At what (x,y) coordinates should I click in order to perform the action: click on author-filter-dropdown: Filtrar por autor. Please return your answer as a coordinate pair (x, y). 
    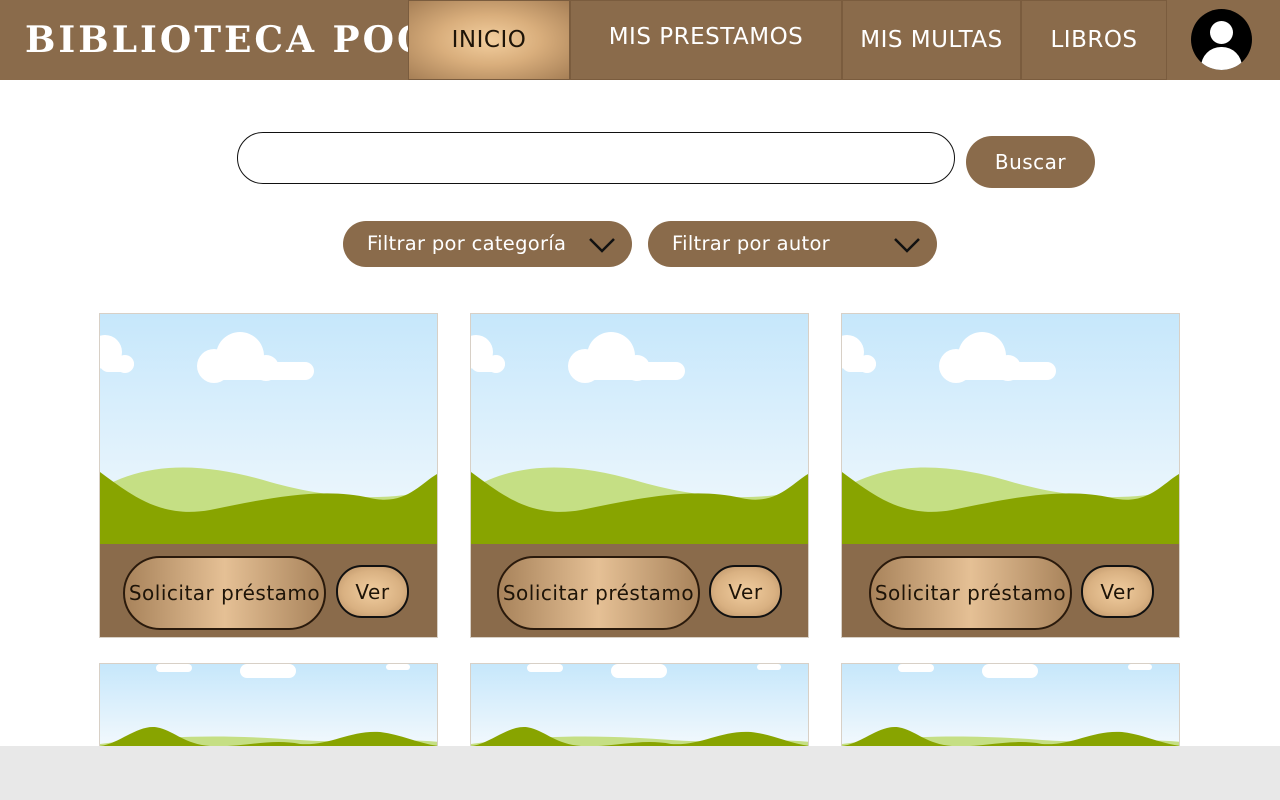
    Looking at the image, I should click on (792, 244).